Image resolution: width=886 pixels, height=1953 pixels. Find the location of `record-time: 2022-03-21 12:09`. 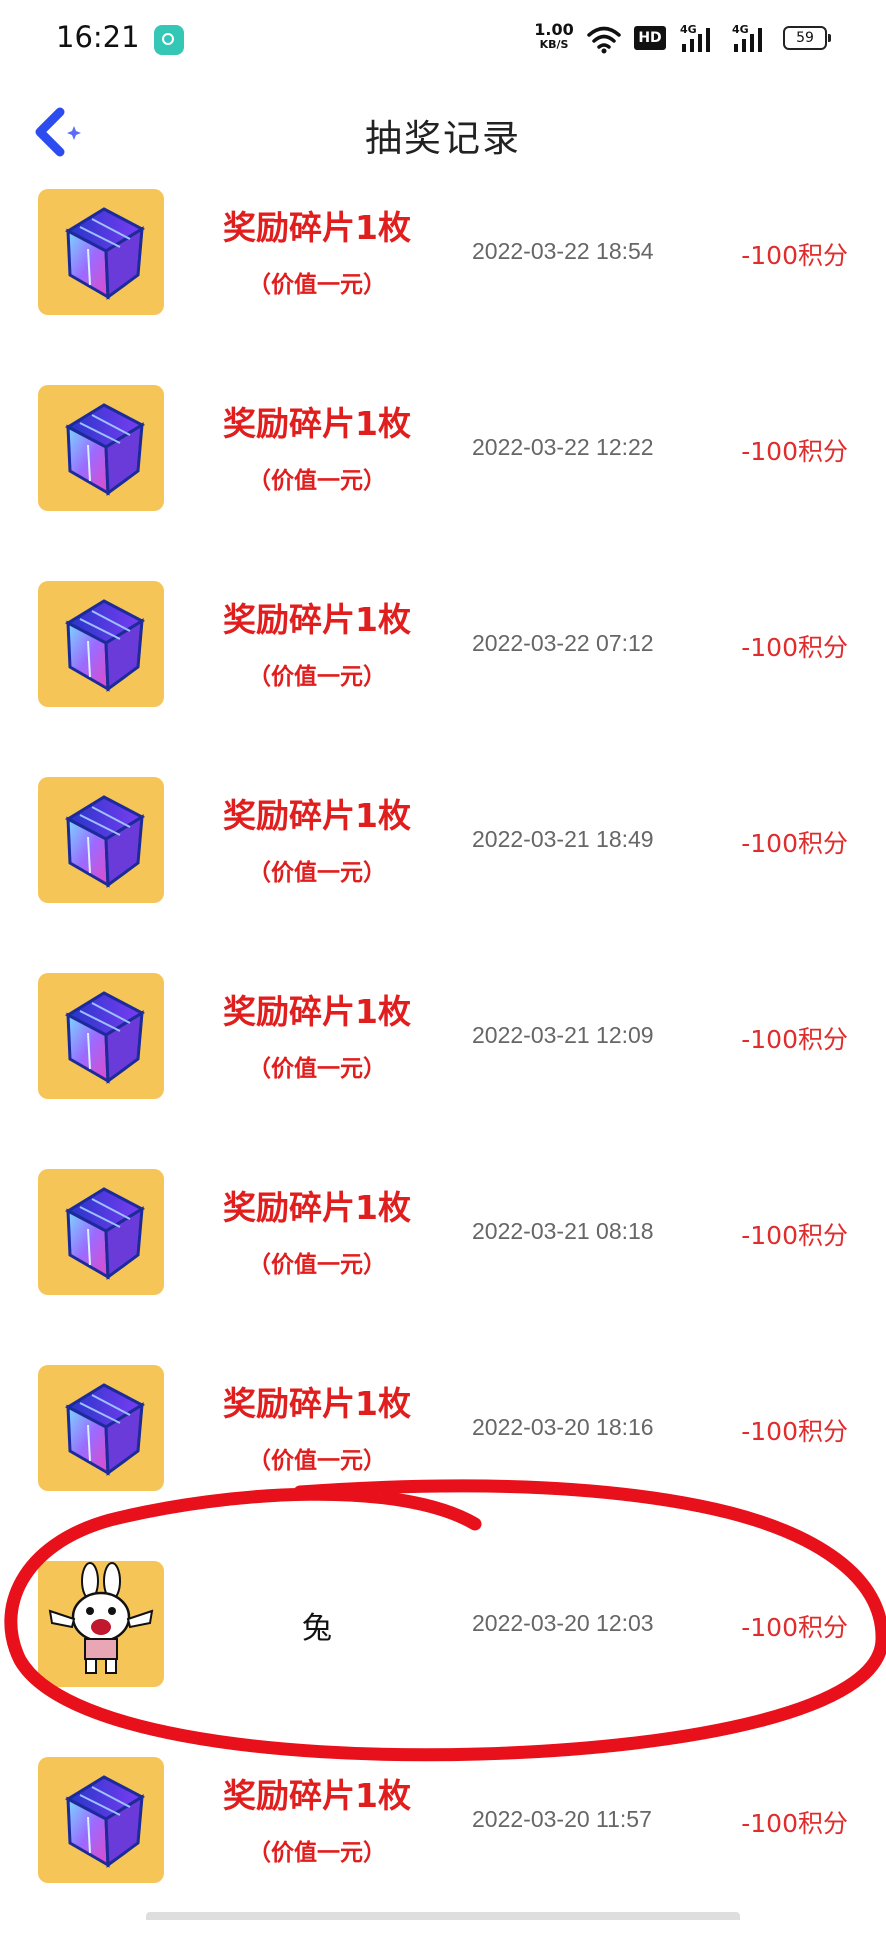

record-time: 2022-03-21 12:09 is located at coordinates (563, 1035).